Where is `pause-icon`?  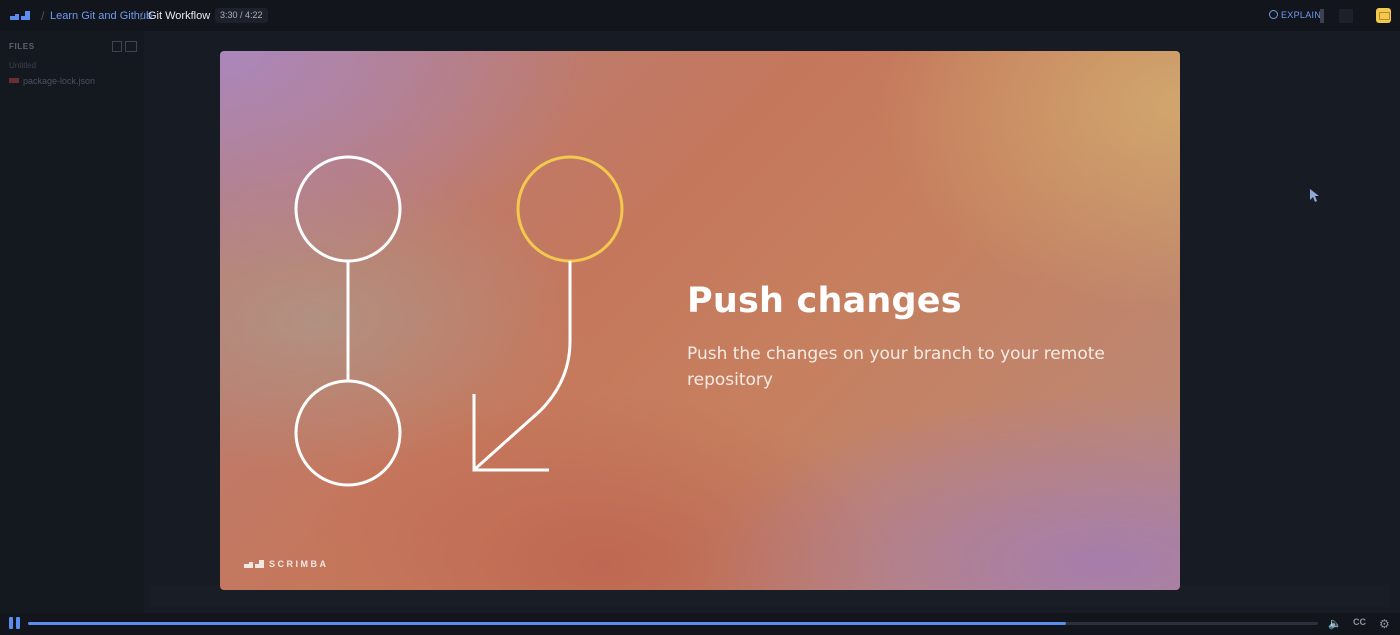
pause-icon is located at coordinates (15, 623).